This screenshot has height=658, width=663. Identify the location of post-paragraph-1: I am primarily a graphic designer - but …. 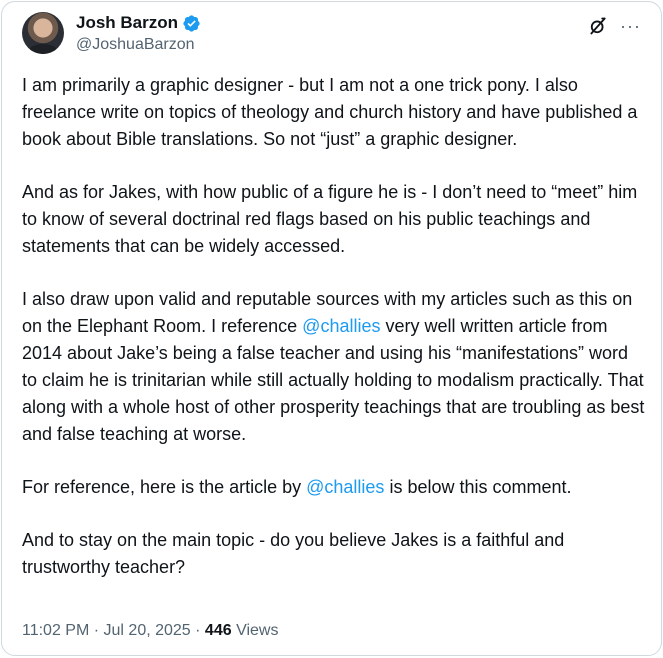
(330, 112).